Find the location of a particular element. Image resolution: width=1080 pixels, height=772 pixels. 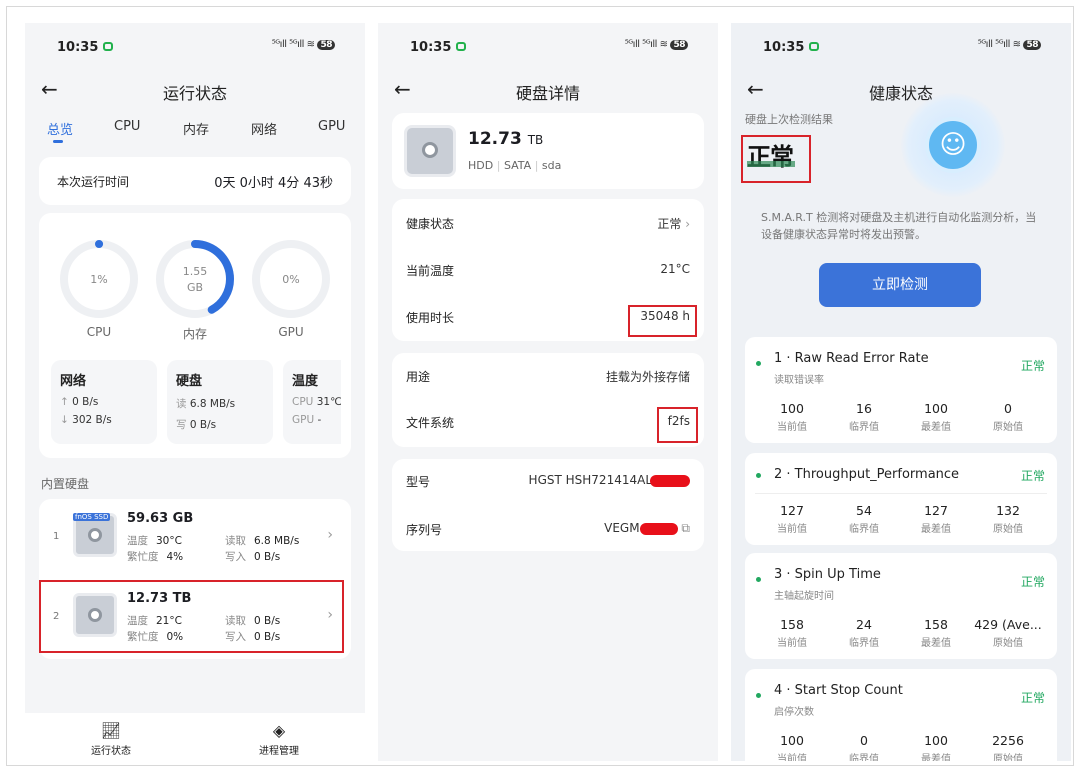

current-value: 100 is located at coordinates (792, 740).